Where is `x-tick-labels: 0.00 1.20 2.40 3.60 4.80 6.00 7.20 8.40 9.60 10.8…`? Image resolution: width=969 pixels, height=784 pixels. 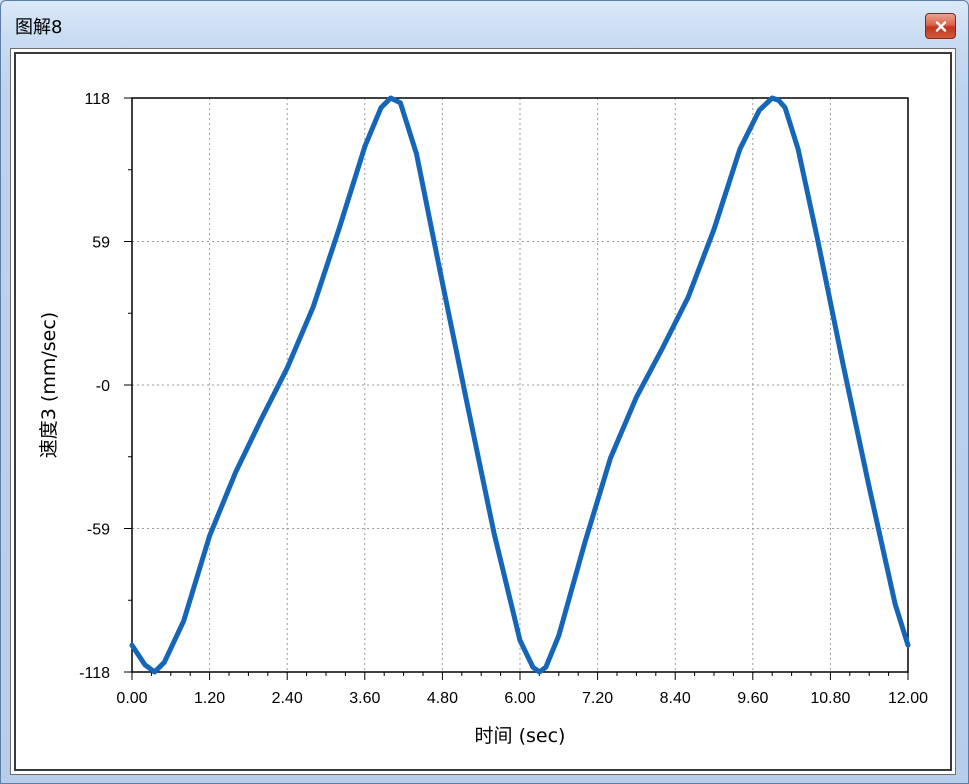
x-tick-labels: 0.00 1.20 2.40 3.60 4.80 6.00 7.20 8.40 9.60 10.8… is located at coordinates (522, 698).